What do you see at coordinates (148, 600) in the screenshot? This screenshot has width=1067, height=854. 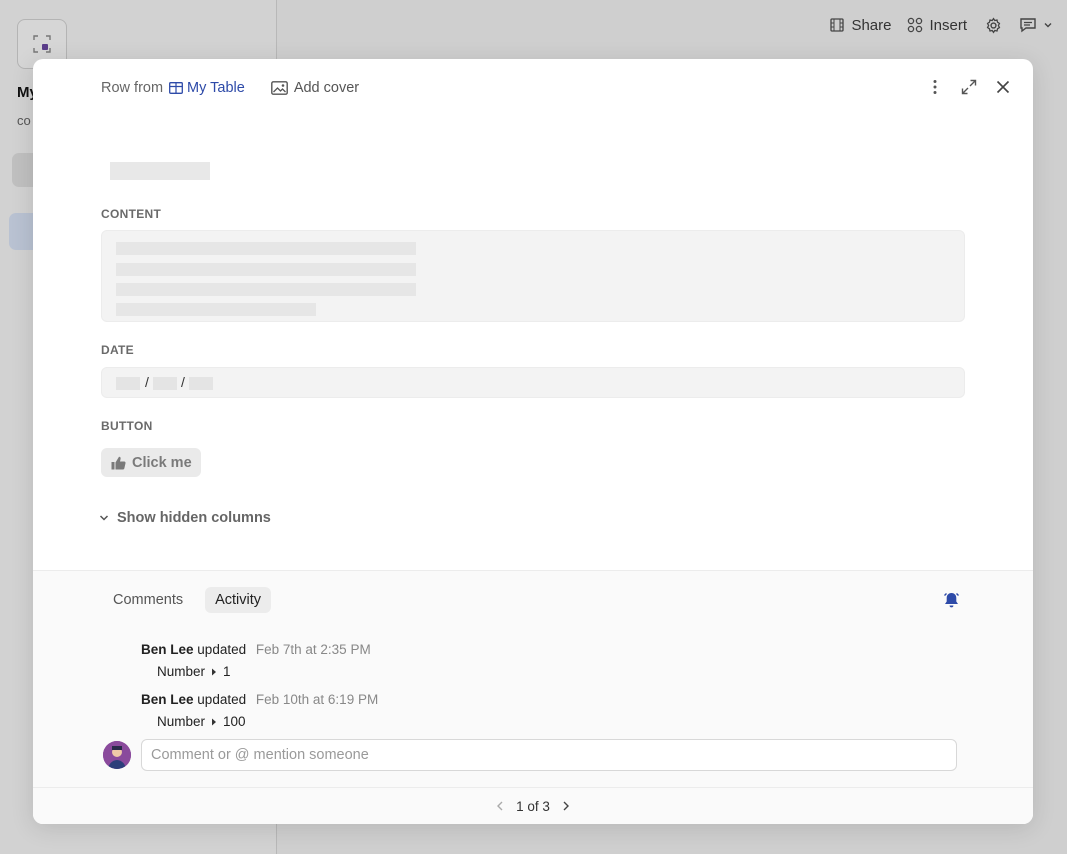 I see `tab-comments: Comments` at bounding box center [148, 600].